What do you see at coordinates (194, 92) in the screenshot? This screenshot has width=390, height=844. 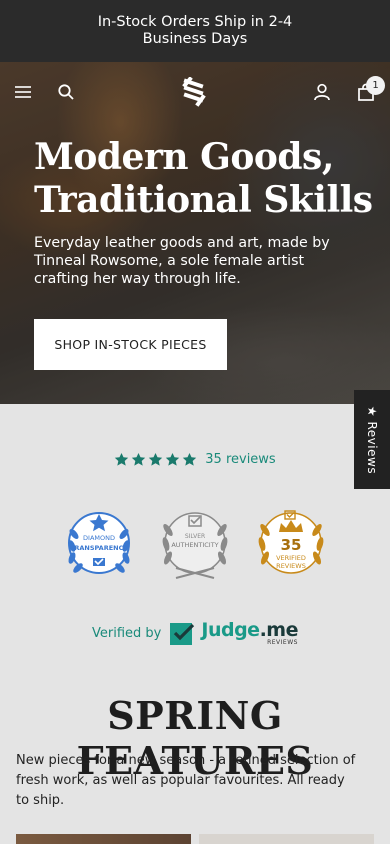 I see `brand-logo` at bounding box center [194, 92].